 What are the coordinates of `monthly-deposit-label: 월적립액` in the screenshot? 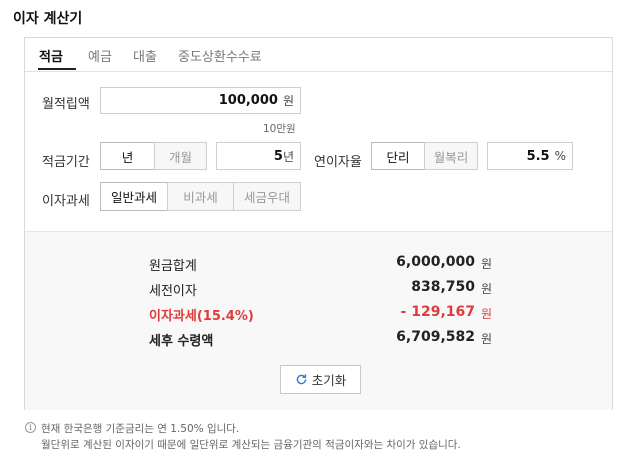 It's located at (66, 104).